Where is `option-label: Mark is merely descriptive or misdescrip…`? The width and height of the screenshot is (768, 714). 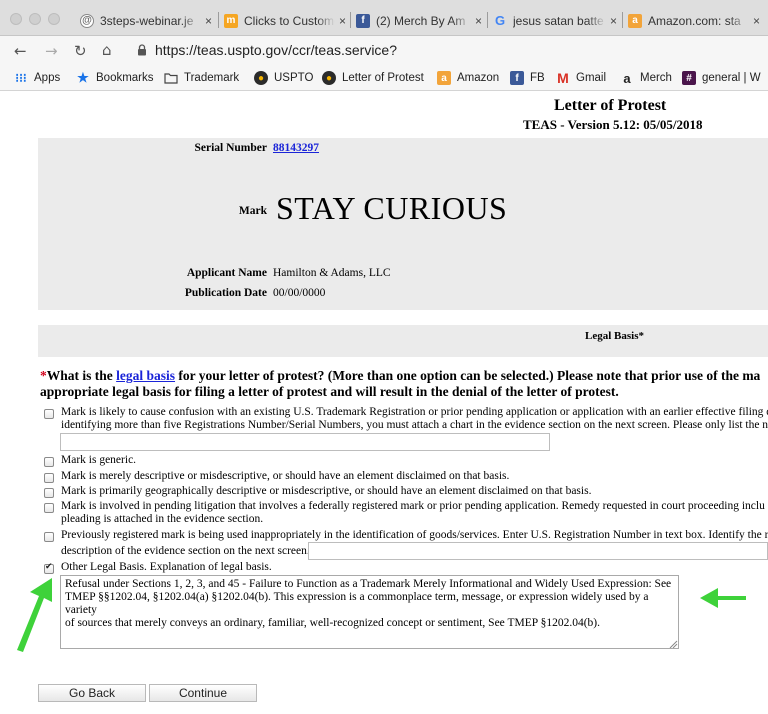 option-label: Mark is merely descriptive or misdescrip… is located at coordinates (285, 476).